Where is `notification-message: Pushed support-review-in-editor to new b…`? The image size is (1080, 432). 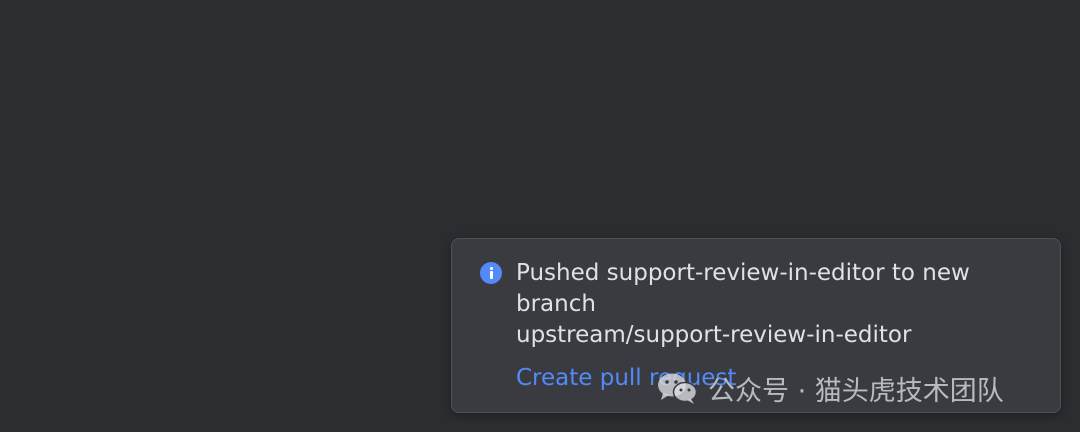 notification-message: Pushed support-review-in-editor to new b… is located at coordinates (743, 304).